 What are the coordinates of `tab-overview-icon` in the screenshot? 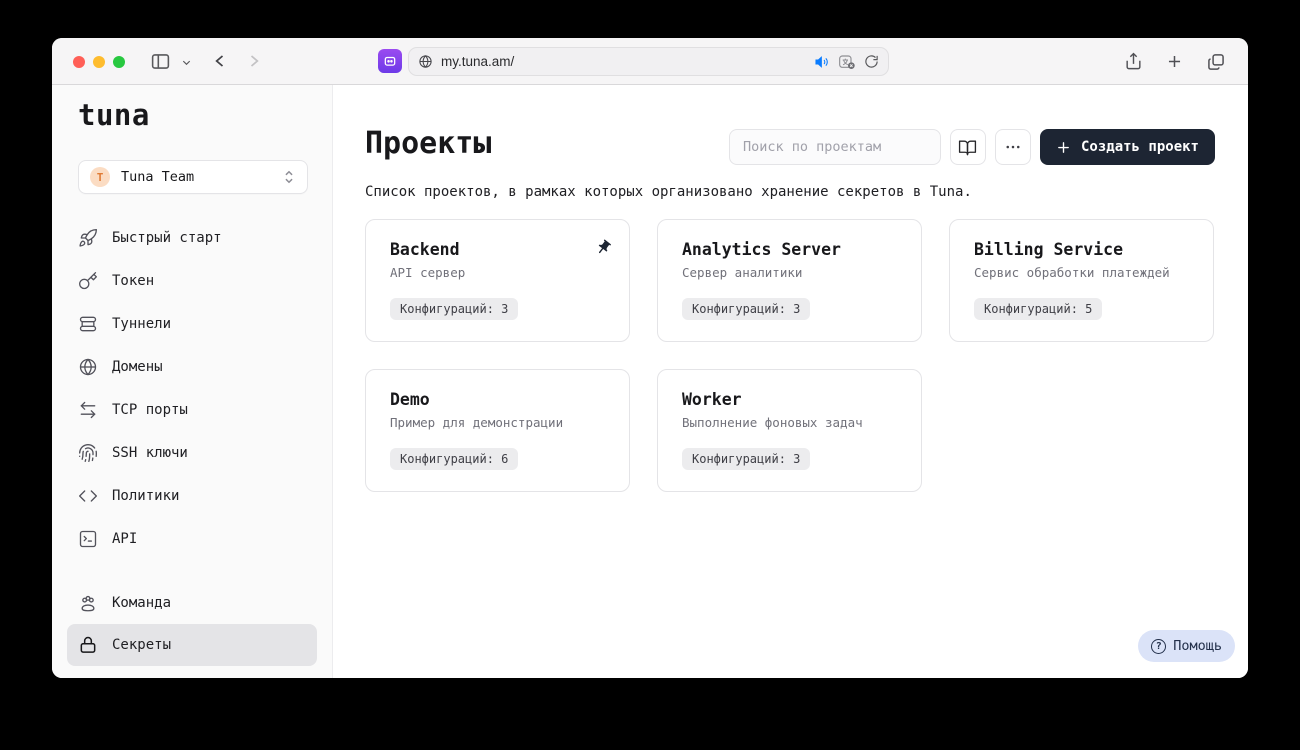 It's located at (1216, 62).